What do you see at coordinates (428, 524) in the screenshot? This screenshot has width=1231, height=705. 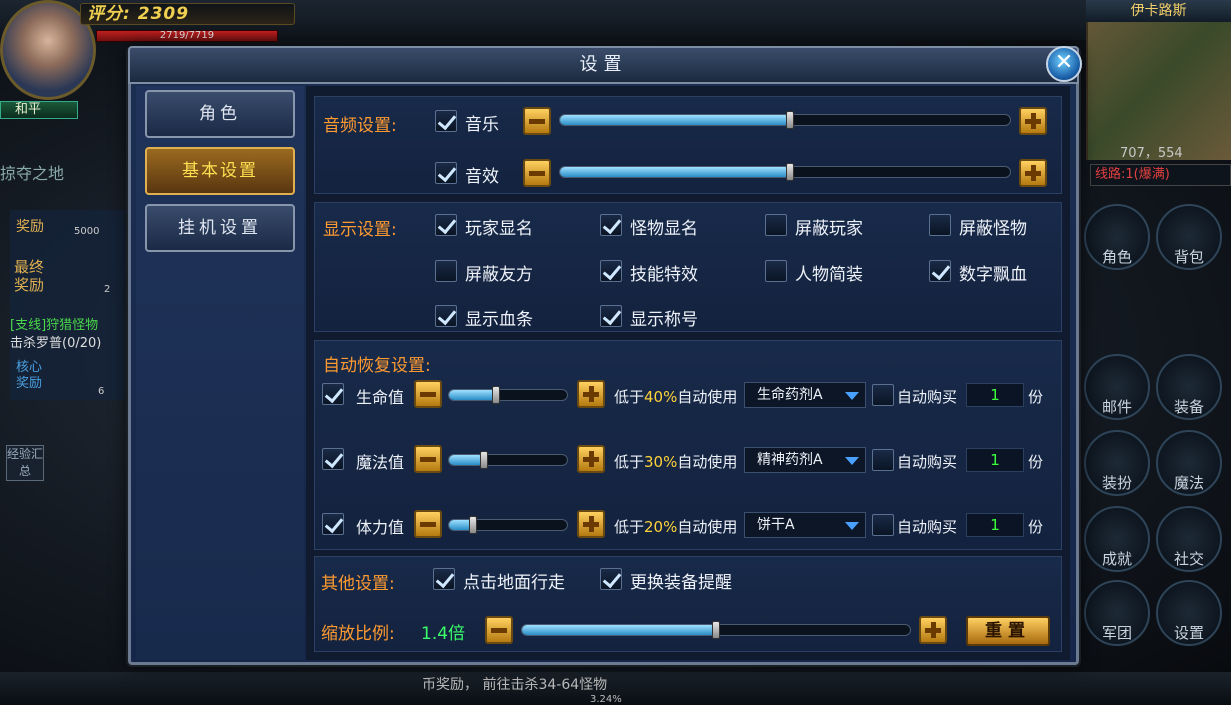 I see `stamina-decrease-button` at bounding box center [428, 524].